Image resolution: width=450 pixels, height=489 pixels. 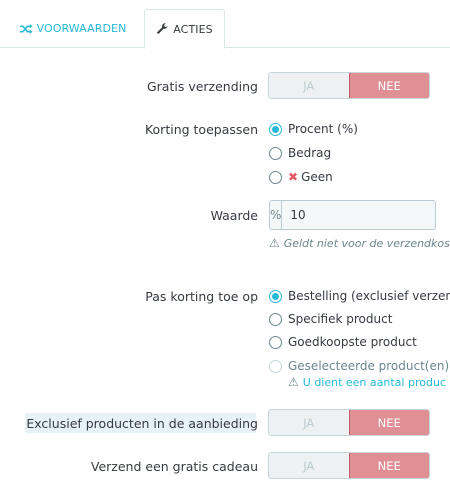 I want to click on radio-percent-label: Procent (%), so click(x=323, y=129).